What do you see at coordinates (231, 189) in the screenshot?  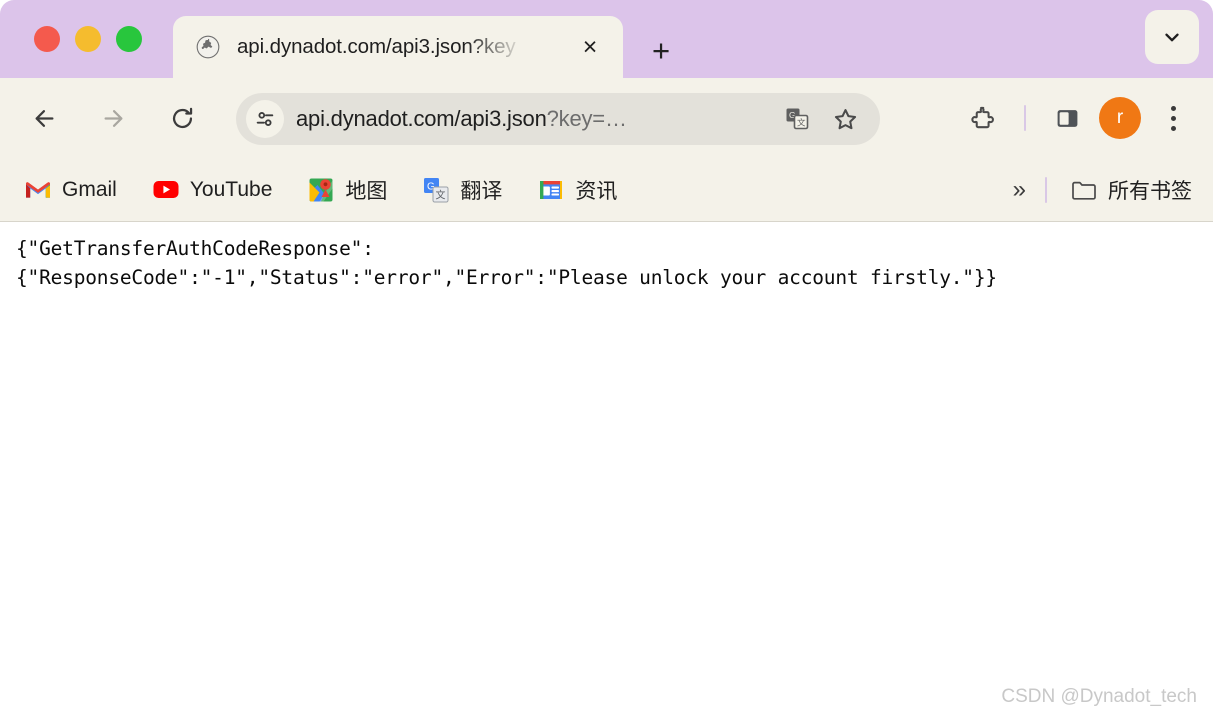 I see `bookmark-label: YouTube` at bounding box center [231, 189].